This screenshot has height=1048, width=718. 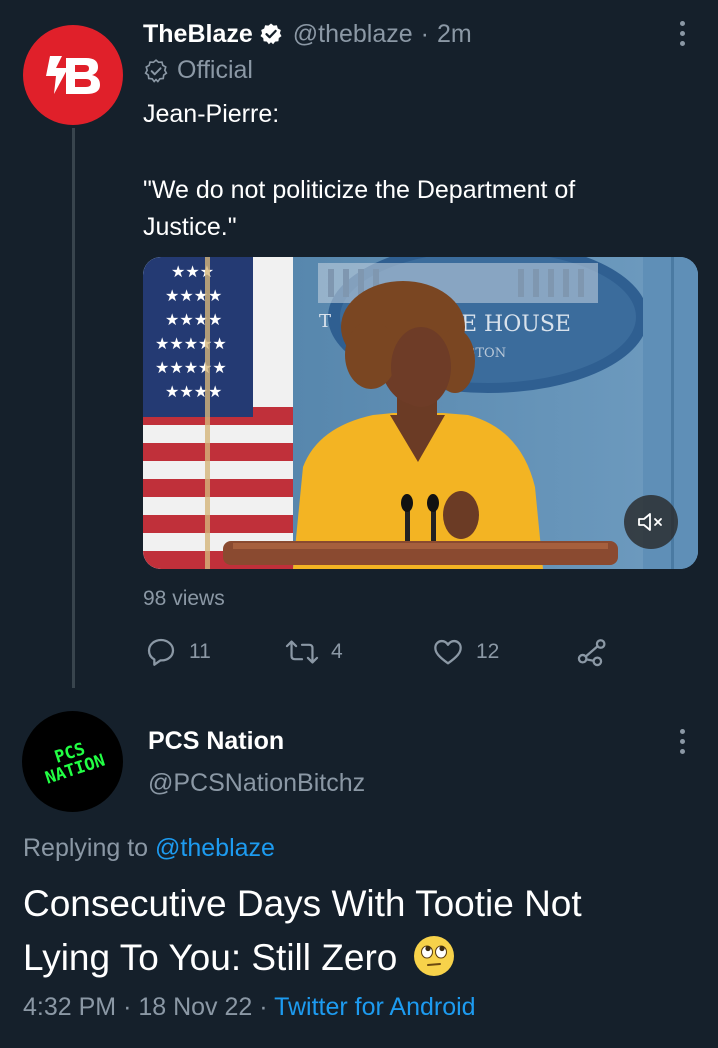 I want to click on share-icon, so click(x=591, y=653).